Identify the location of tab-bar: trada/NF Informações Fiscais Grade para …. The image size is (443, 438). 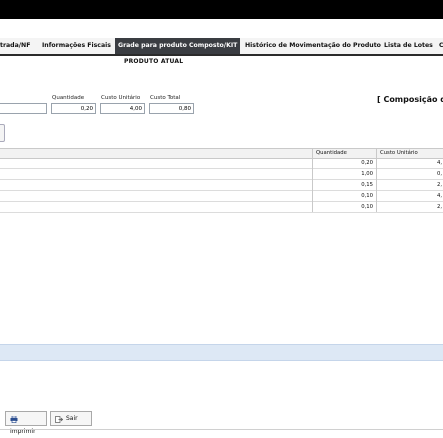
(221, 47).